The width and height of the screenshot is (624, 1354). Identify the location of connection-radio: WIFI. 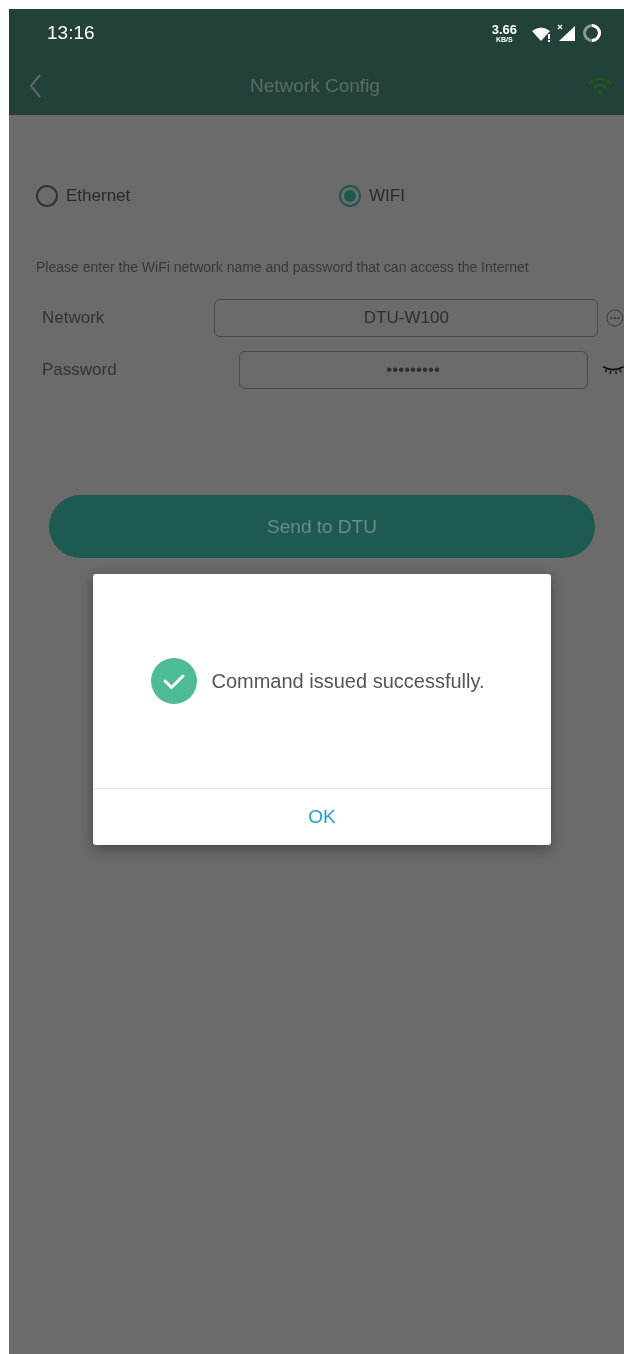
(481, 196).